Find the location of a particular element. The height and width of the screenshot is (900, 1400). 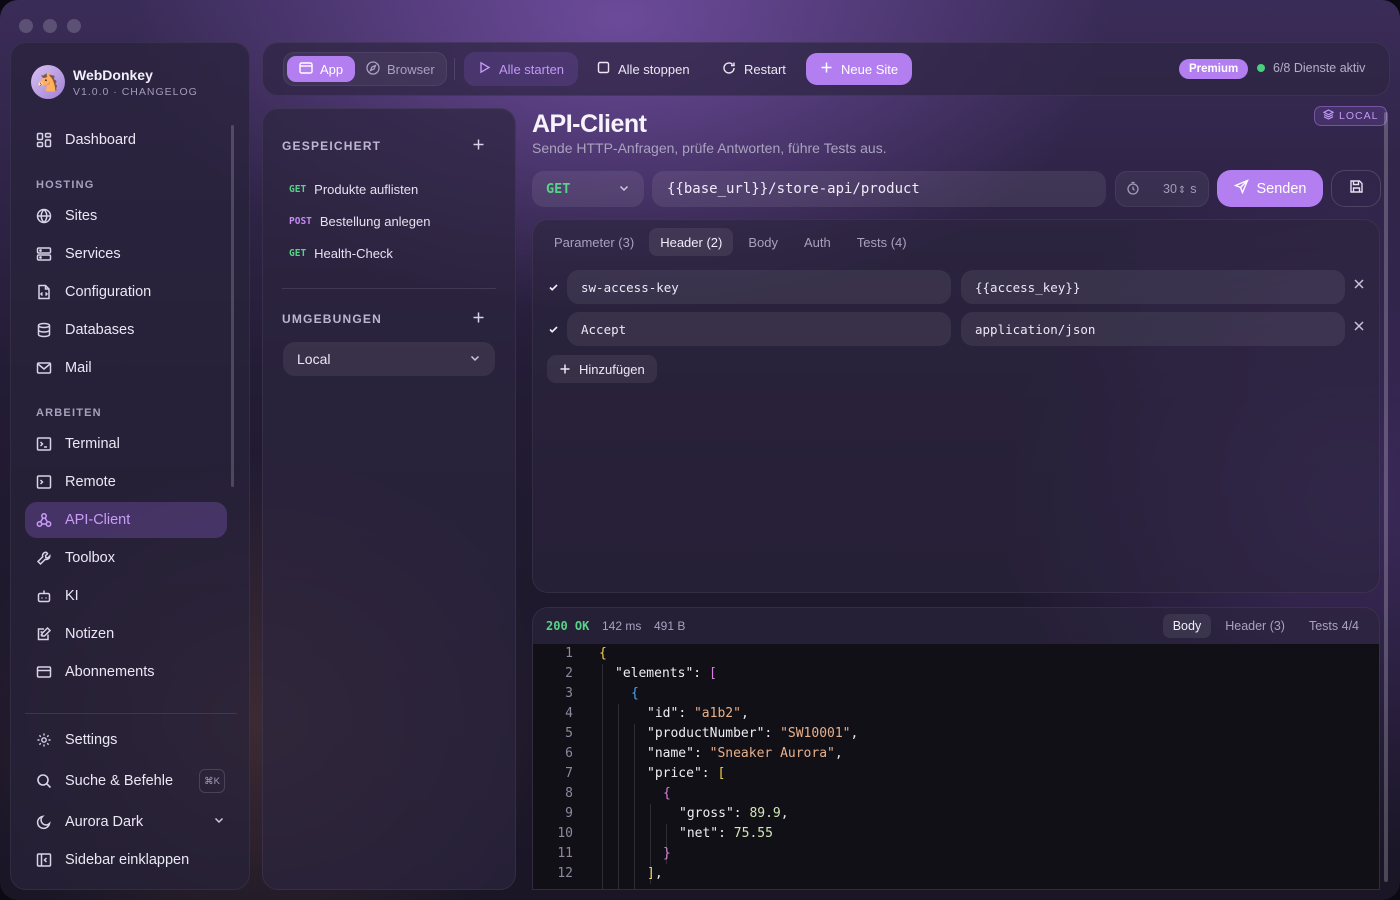

sidebar-item-label: Suche & Befehle is located at coordinates (119, 781).